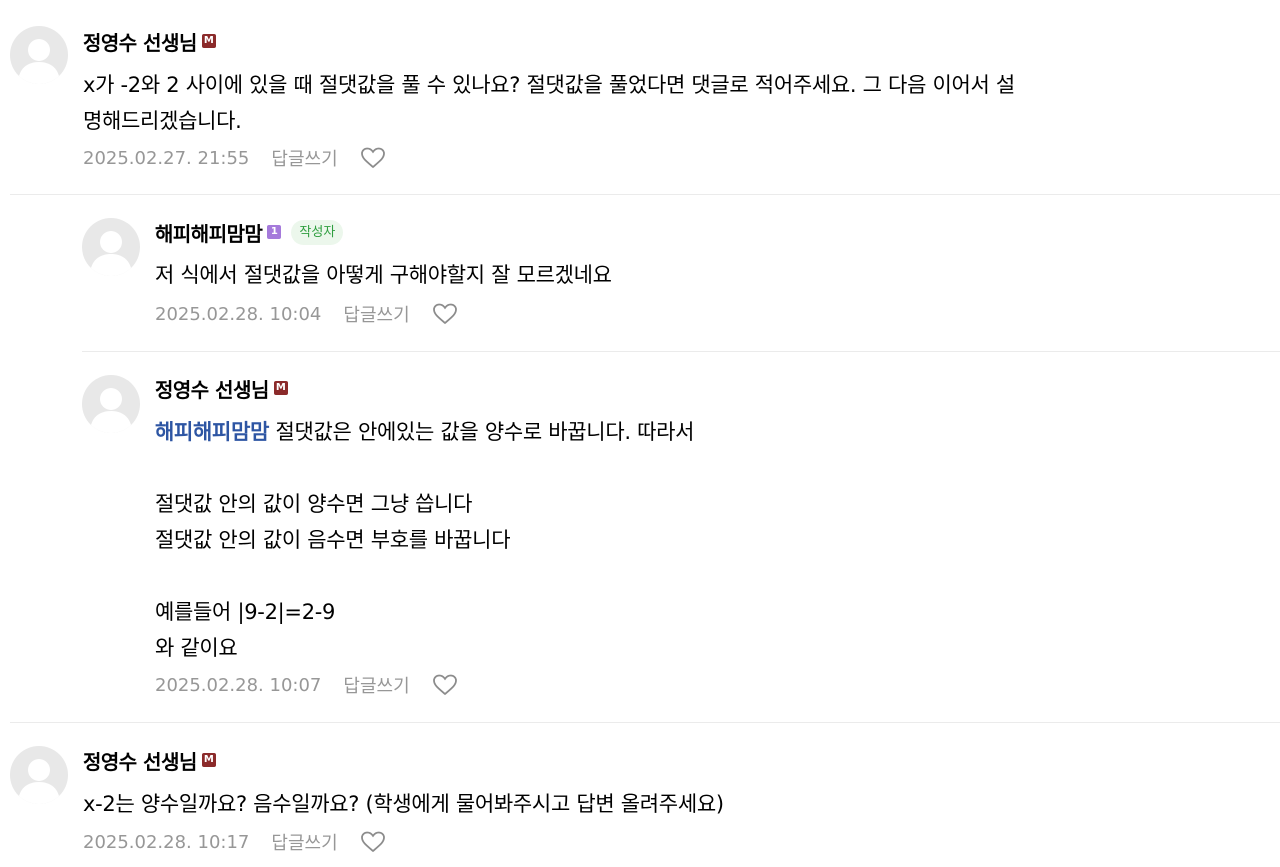 The height and width of the screenshot is (867, 1280). What do you see at coordinates (166, 158) in the screenshot?
I see `comment-date: 2025.02.27. 21:55` at bounding box center [166, 158].